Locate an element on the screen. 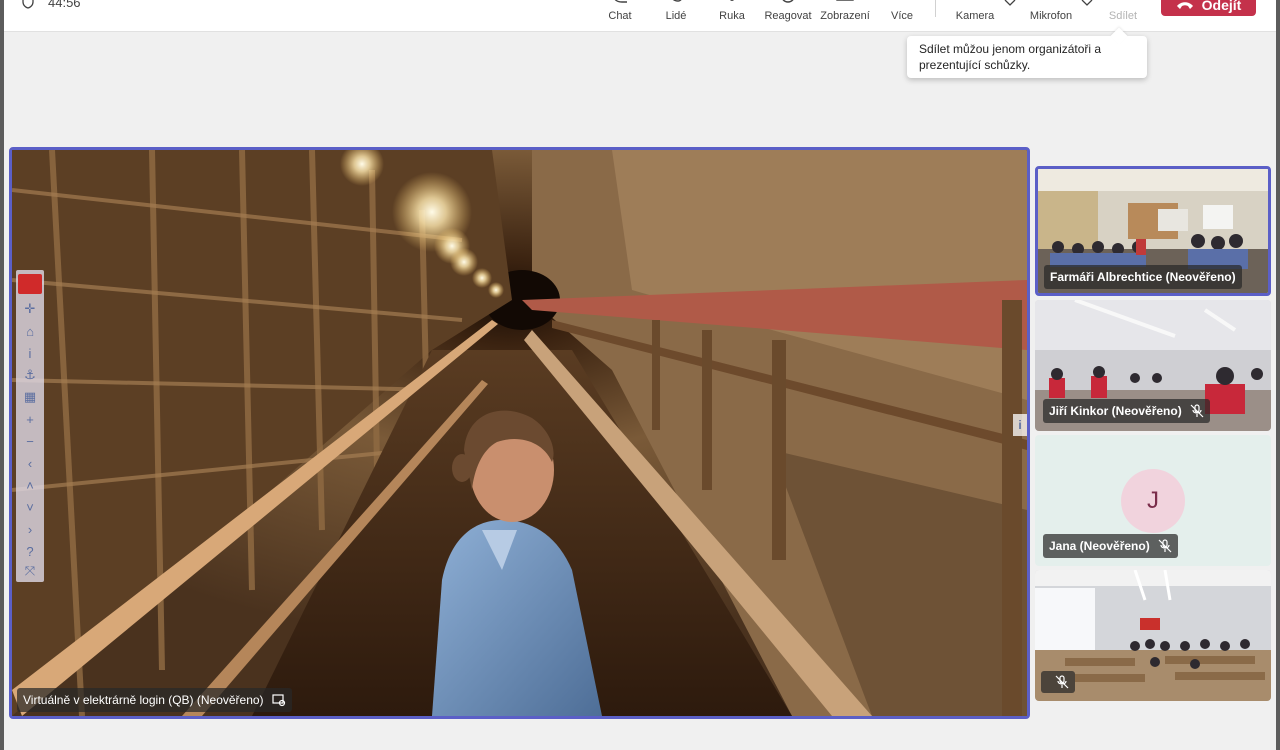 Image resolution: width=1280 pixels, height=750 pixels. view-icon is located at coordinates (845, 0).